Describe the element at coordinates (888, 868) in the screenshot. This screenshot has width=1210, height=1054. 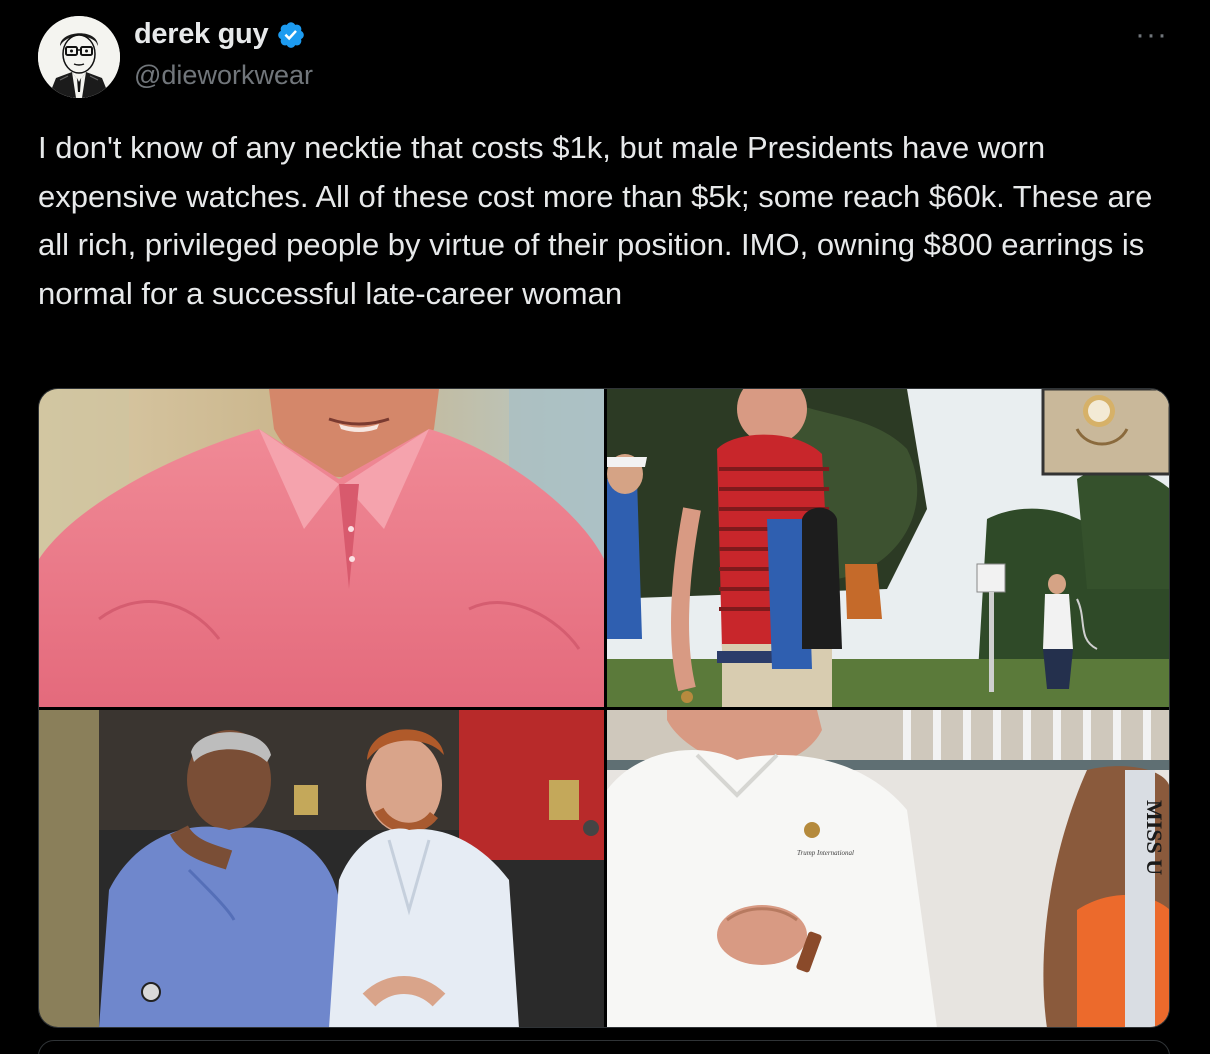
I see `photo-white-polo-watch: Trump International MISS U` at that location.